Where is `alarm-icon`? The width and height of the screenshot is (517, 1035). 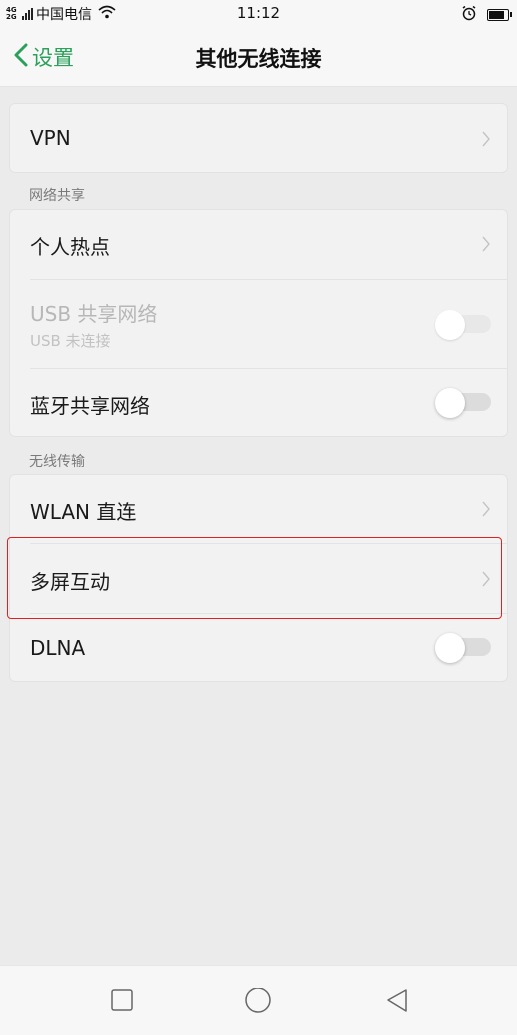
alarm-icon is located at coordinates (469, 15).